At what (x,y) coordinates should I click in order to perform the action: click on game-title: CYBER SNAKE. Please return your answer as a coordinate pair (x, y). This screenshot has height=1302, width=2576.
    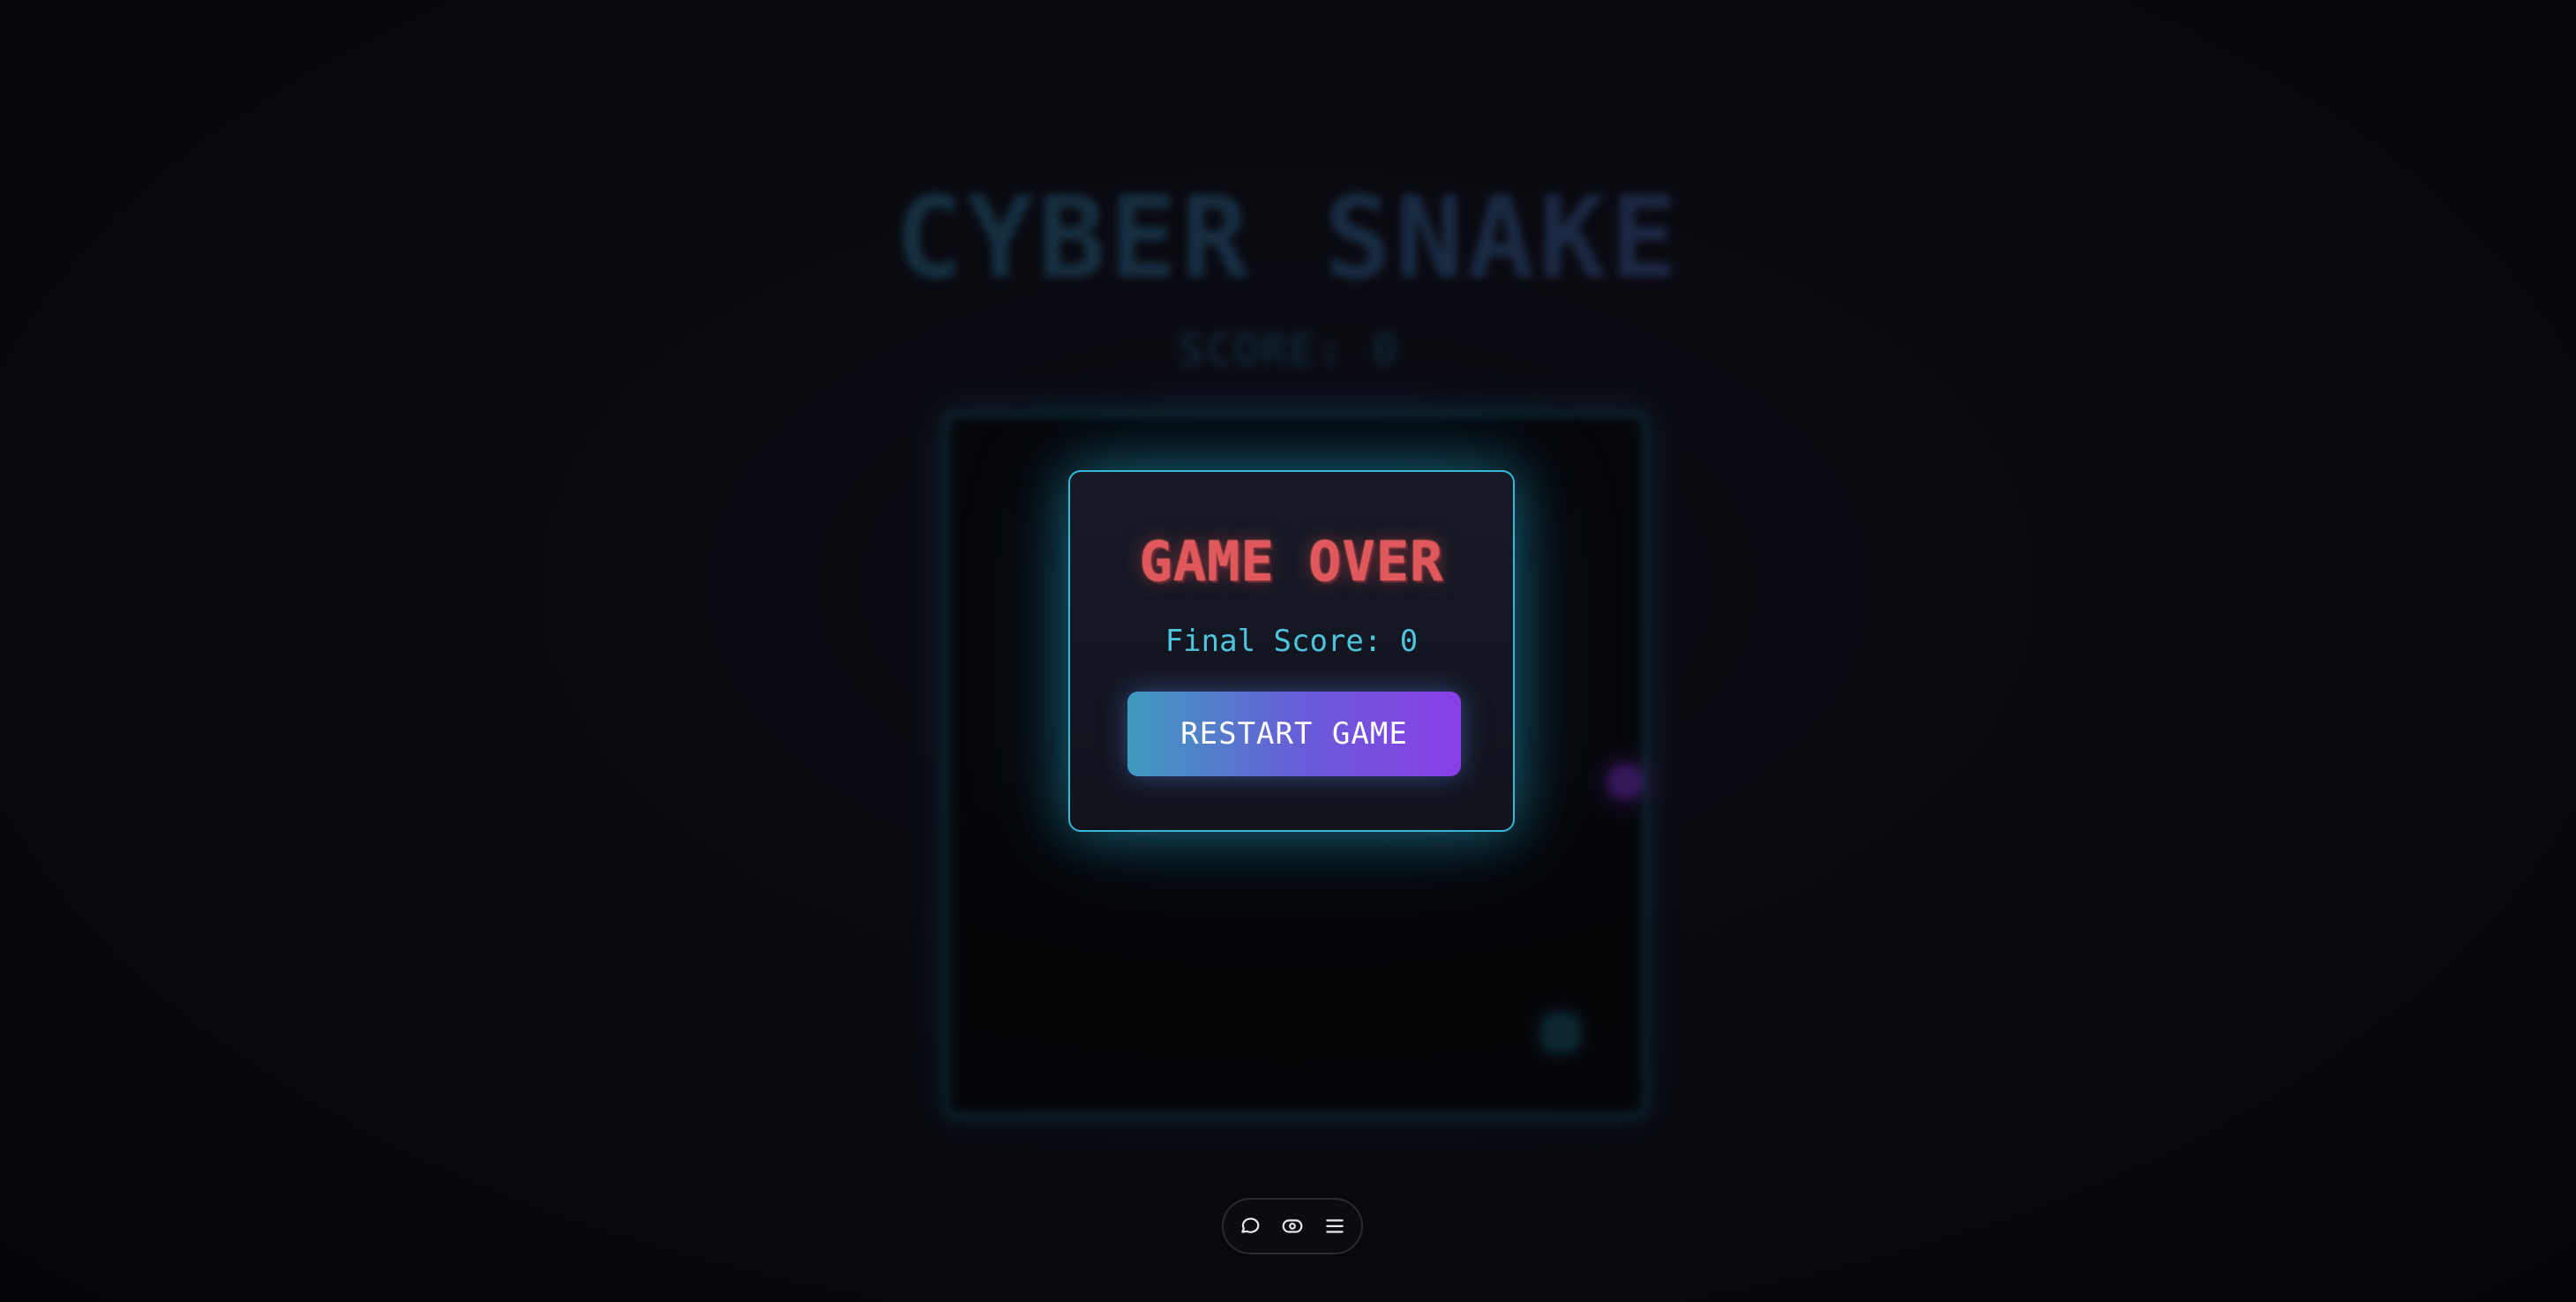
    Looking at the image, I should click on (1288, 239).